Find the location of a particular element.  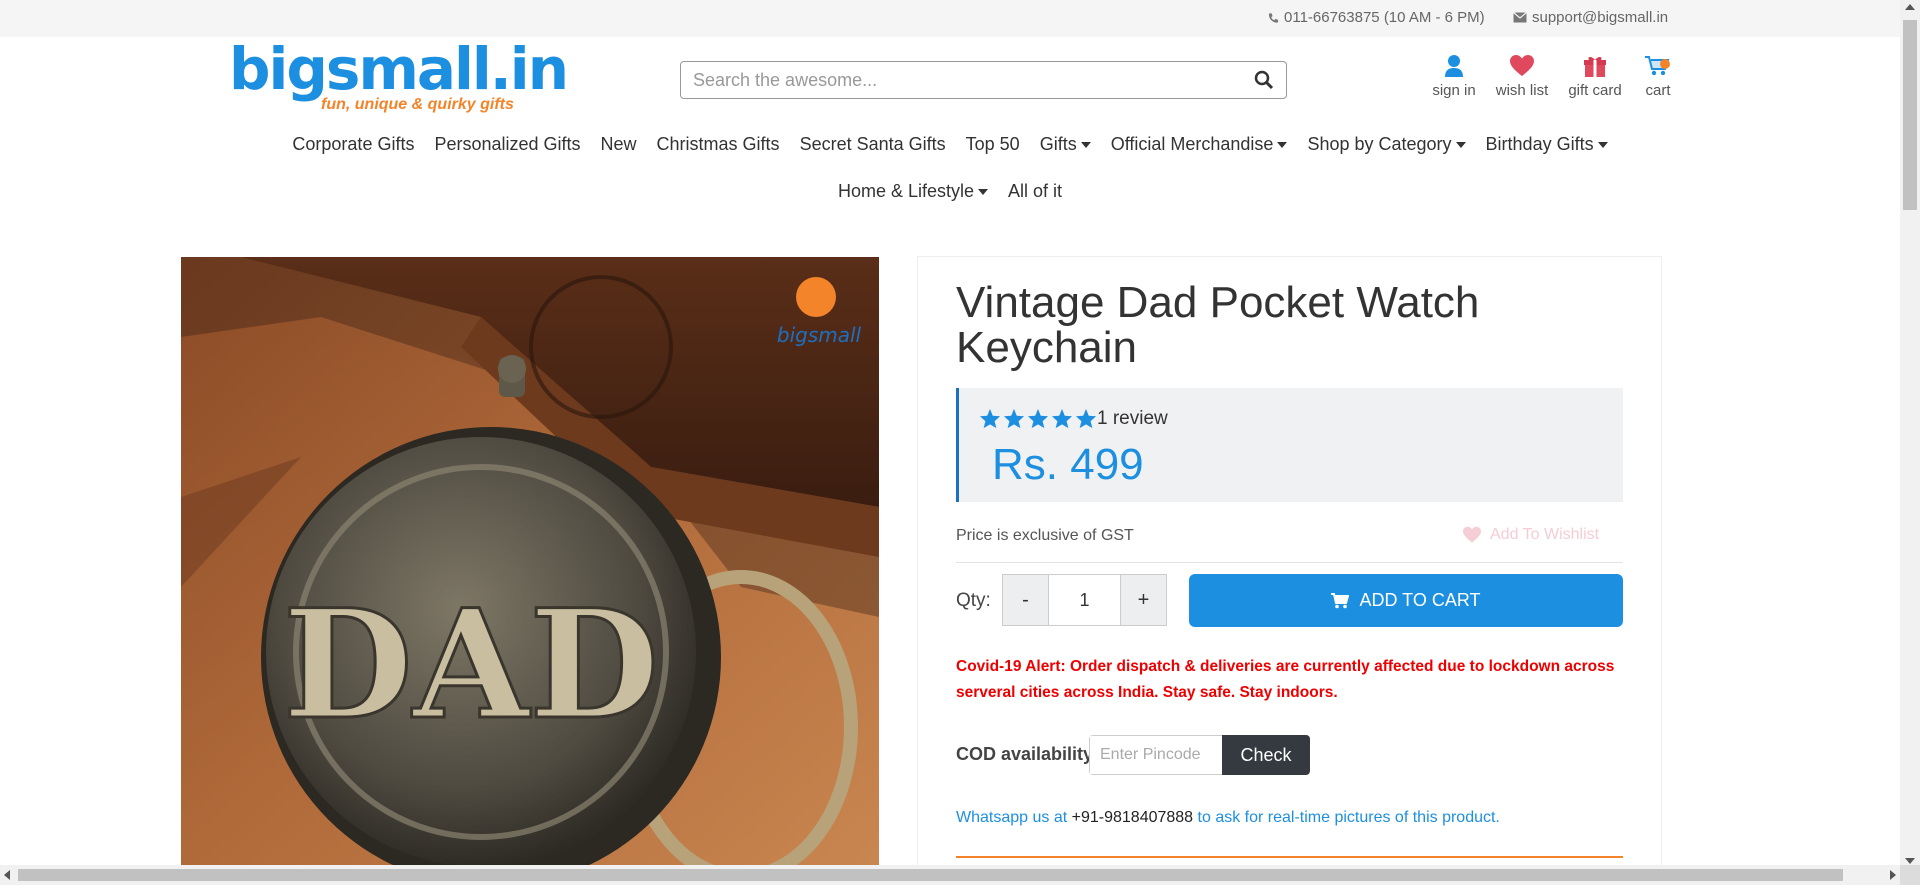

nav-label: New is located at coordinates (618, 144).